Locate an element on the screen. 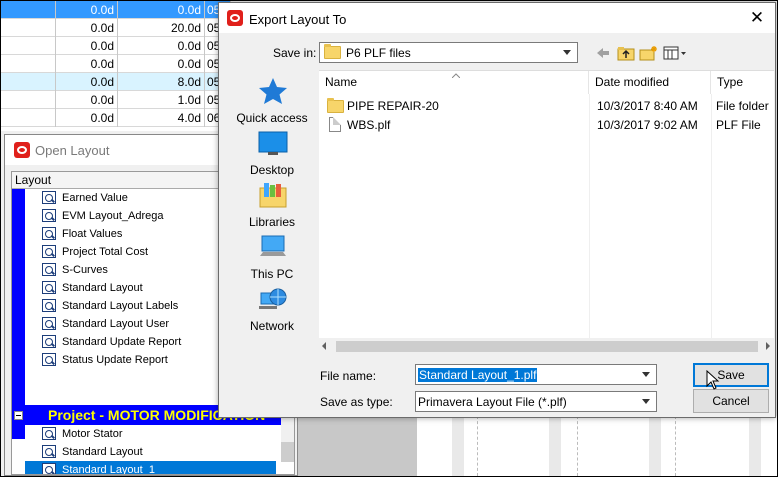 The width and height of the screenshot is (778, 477). export-dialog-titlebar: Export Layout To ✕ is located at coordinates (497, 18).